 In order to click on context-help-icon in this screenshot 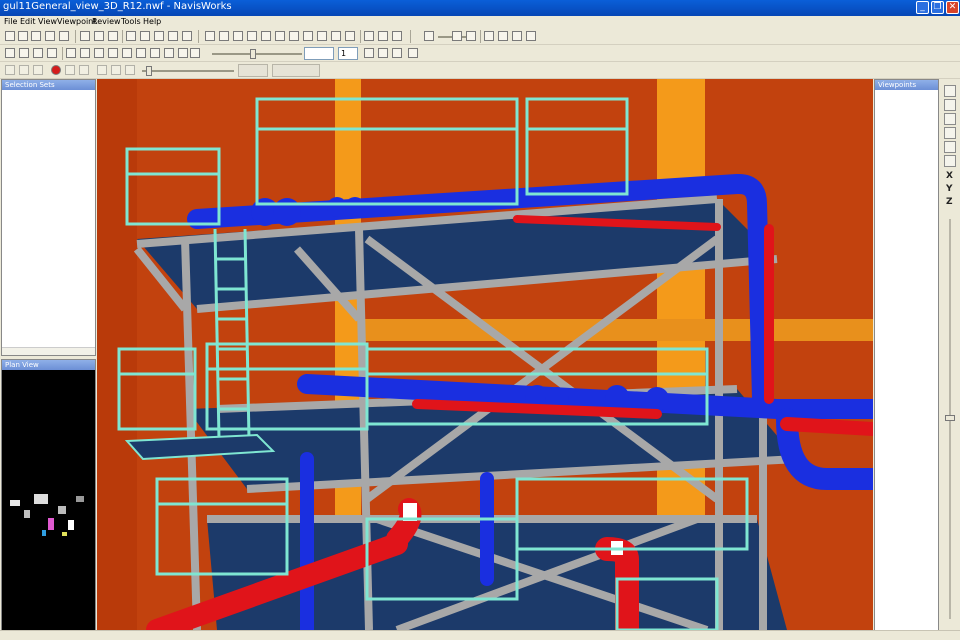, I will do `click(187, 36)`.